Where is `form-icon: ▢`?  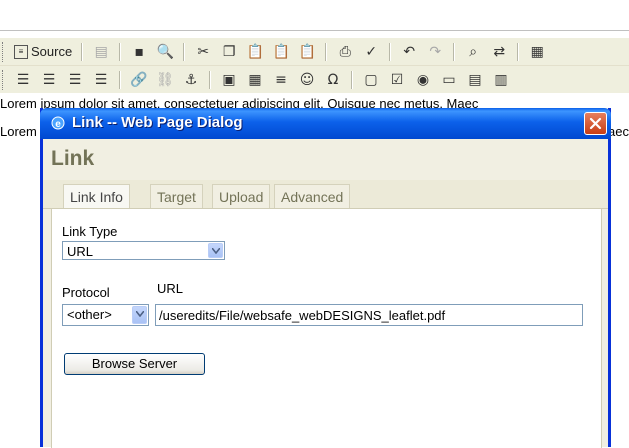
form-icon: ▢ is located at coordinates (371, 80).